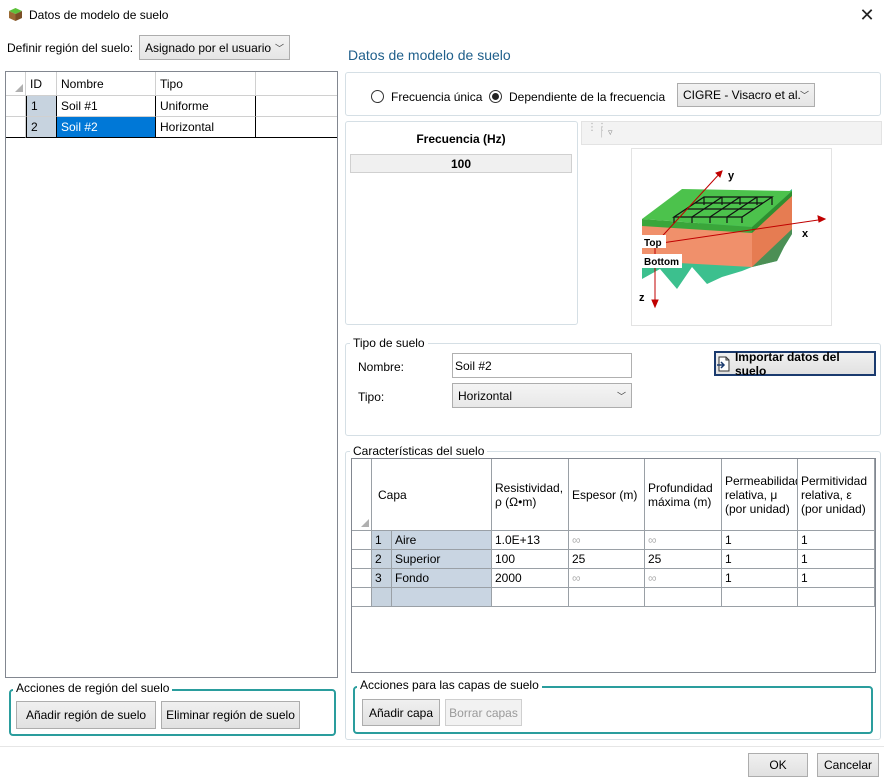 Image resolution: width=884 pixels, height=779 pixels. I want to click on soil-type-label: Tipo:, so click(371, 397).